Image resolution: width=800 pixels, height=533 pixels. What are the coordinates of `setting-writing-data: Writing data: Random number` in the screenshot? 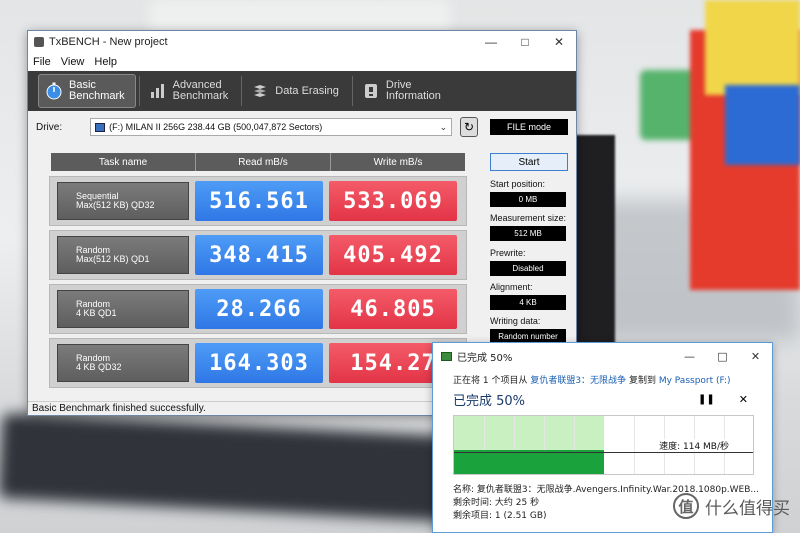 It's located at (528, 330).